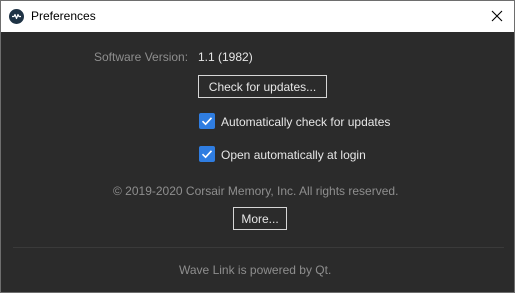 The height and width of the screenshot is (293, 515). What do you see at coordinates (255, 270) in the screenshot?
I see `powered-by-text: Wave Link is powered by Qt.` at bounding box center [255, 270].